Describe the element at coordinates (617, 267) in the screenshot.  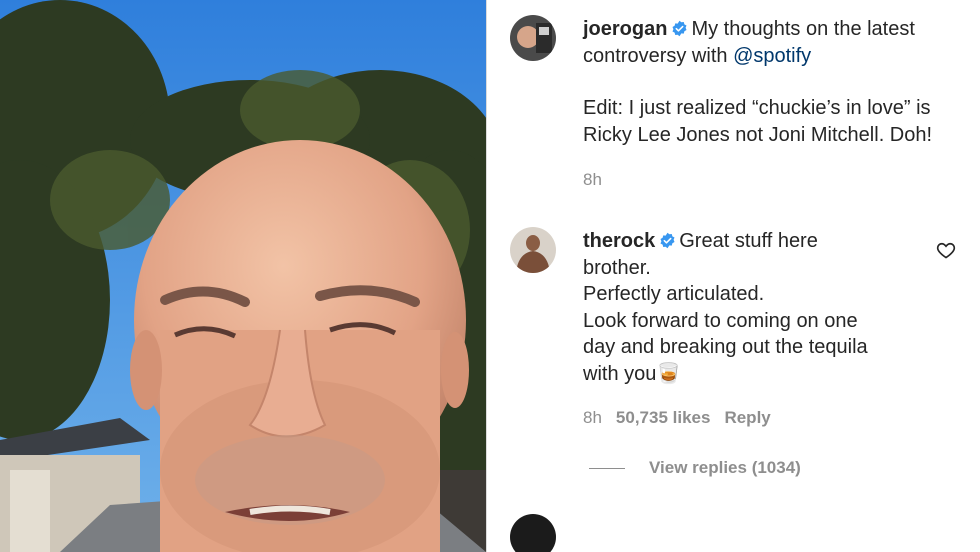
I see `comment-line-2: brother.` at that location.